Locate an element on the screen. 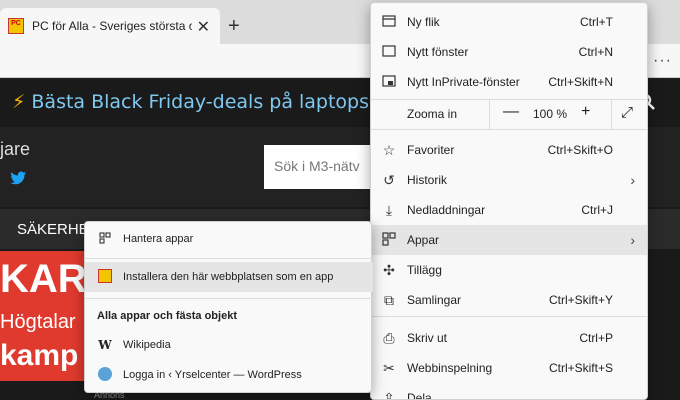 This screenshot has height=400, width=680. header-text: jare is located at coordinates (15, 149).